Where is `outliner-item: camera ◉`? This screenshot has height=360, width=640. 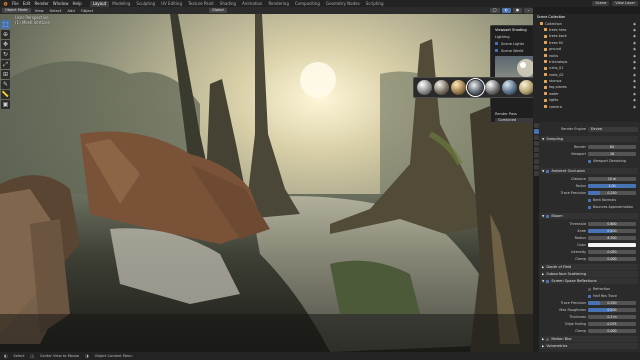 outliner-item: camera ◉ is located at coordinates (586, 106).